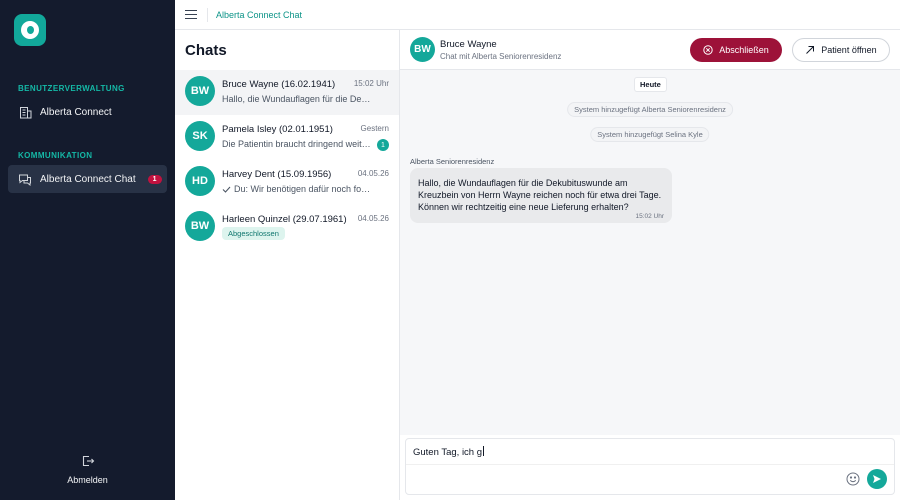 This screenshot has width=900, height=500. I want to click on status-badge: Abgeschlossen, so click(253, 233).